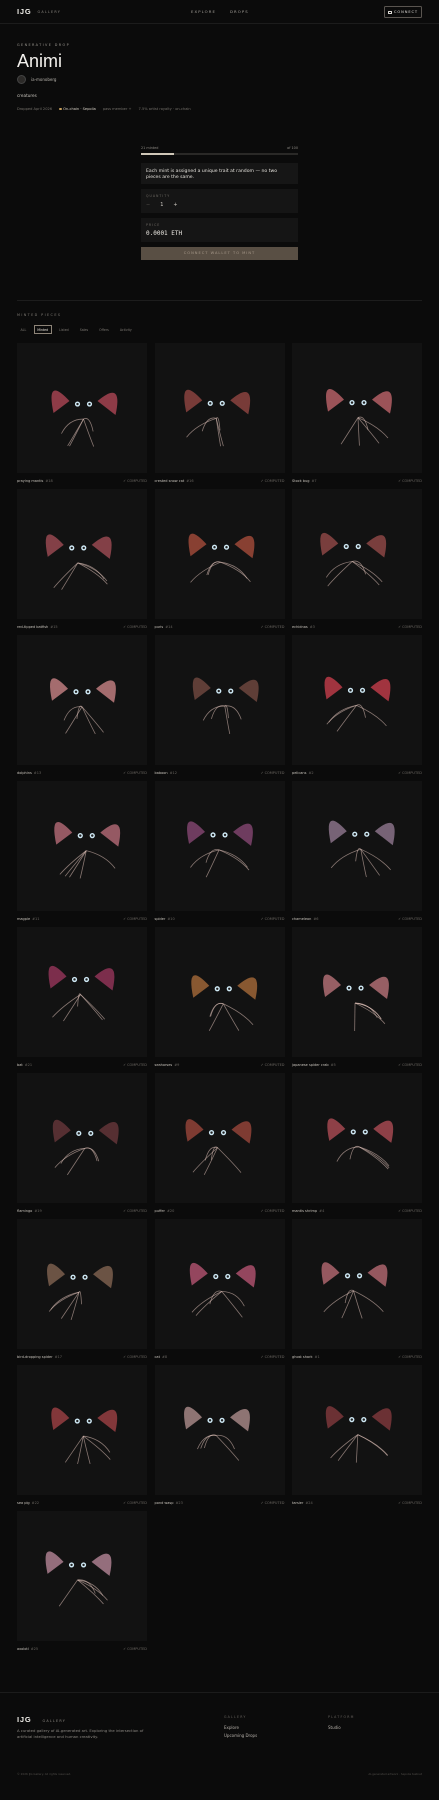 This screenshot has height=1800, width=439. What do you see at coordinates (190, 481) in the screenshot?
I see `piece-number: #16` at bounding box center [190, 481].